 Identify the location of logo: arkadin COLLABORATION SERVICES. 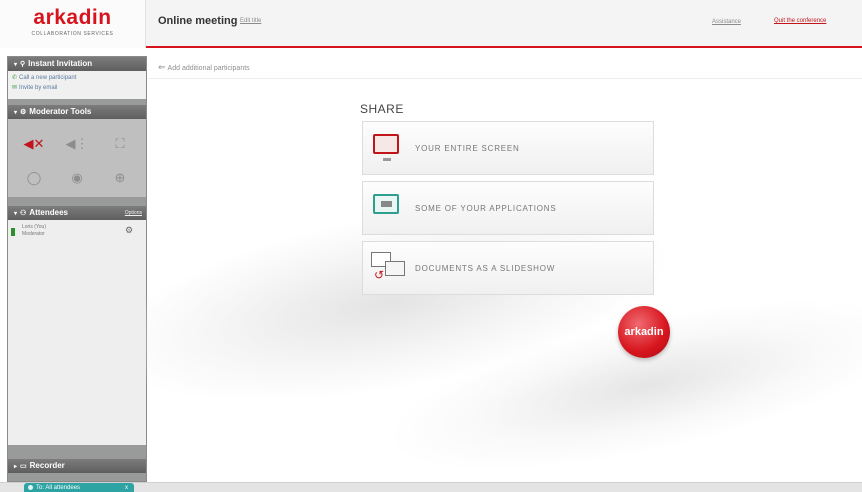
(73, 24).